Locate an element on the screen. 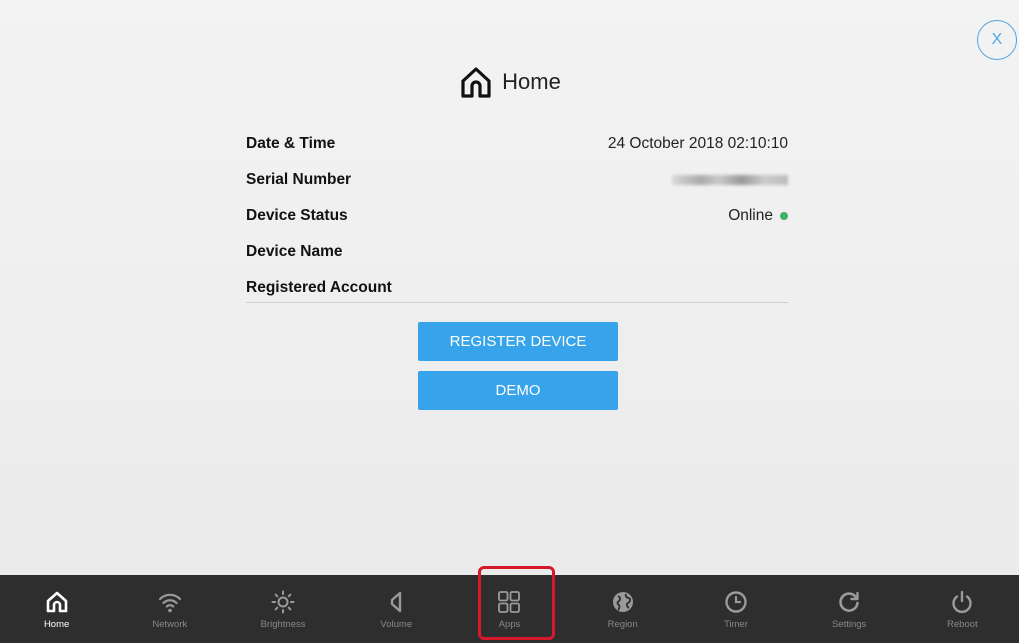 The image size is (1019, 643). info-row-device-status: Device Status Online is located at coordinates (517, 216).